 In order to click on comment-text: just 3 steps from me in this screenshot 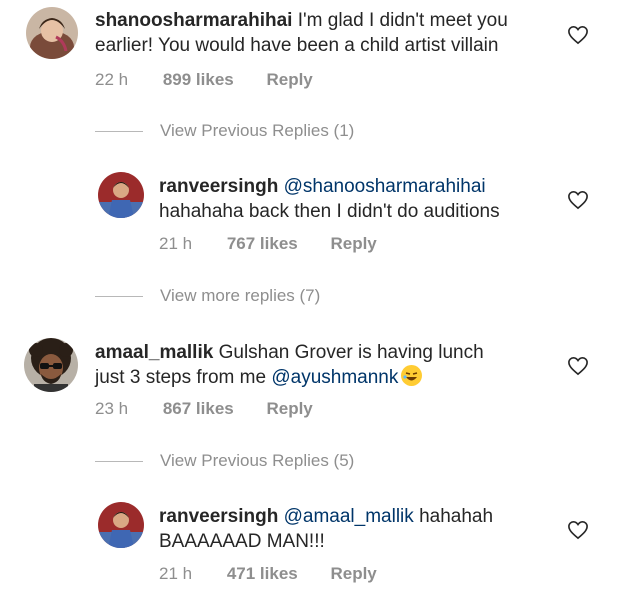, I will do `click(181, 377)`.